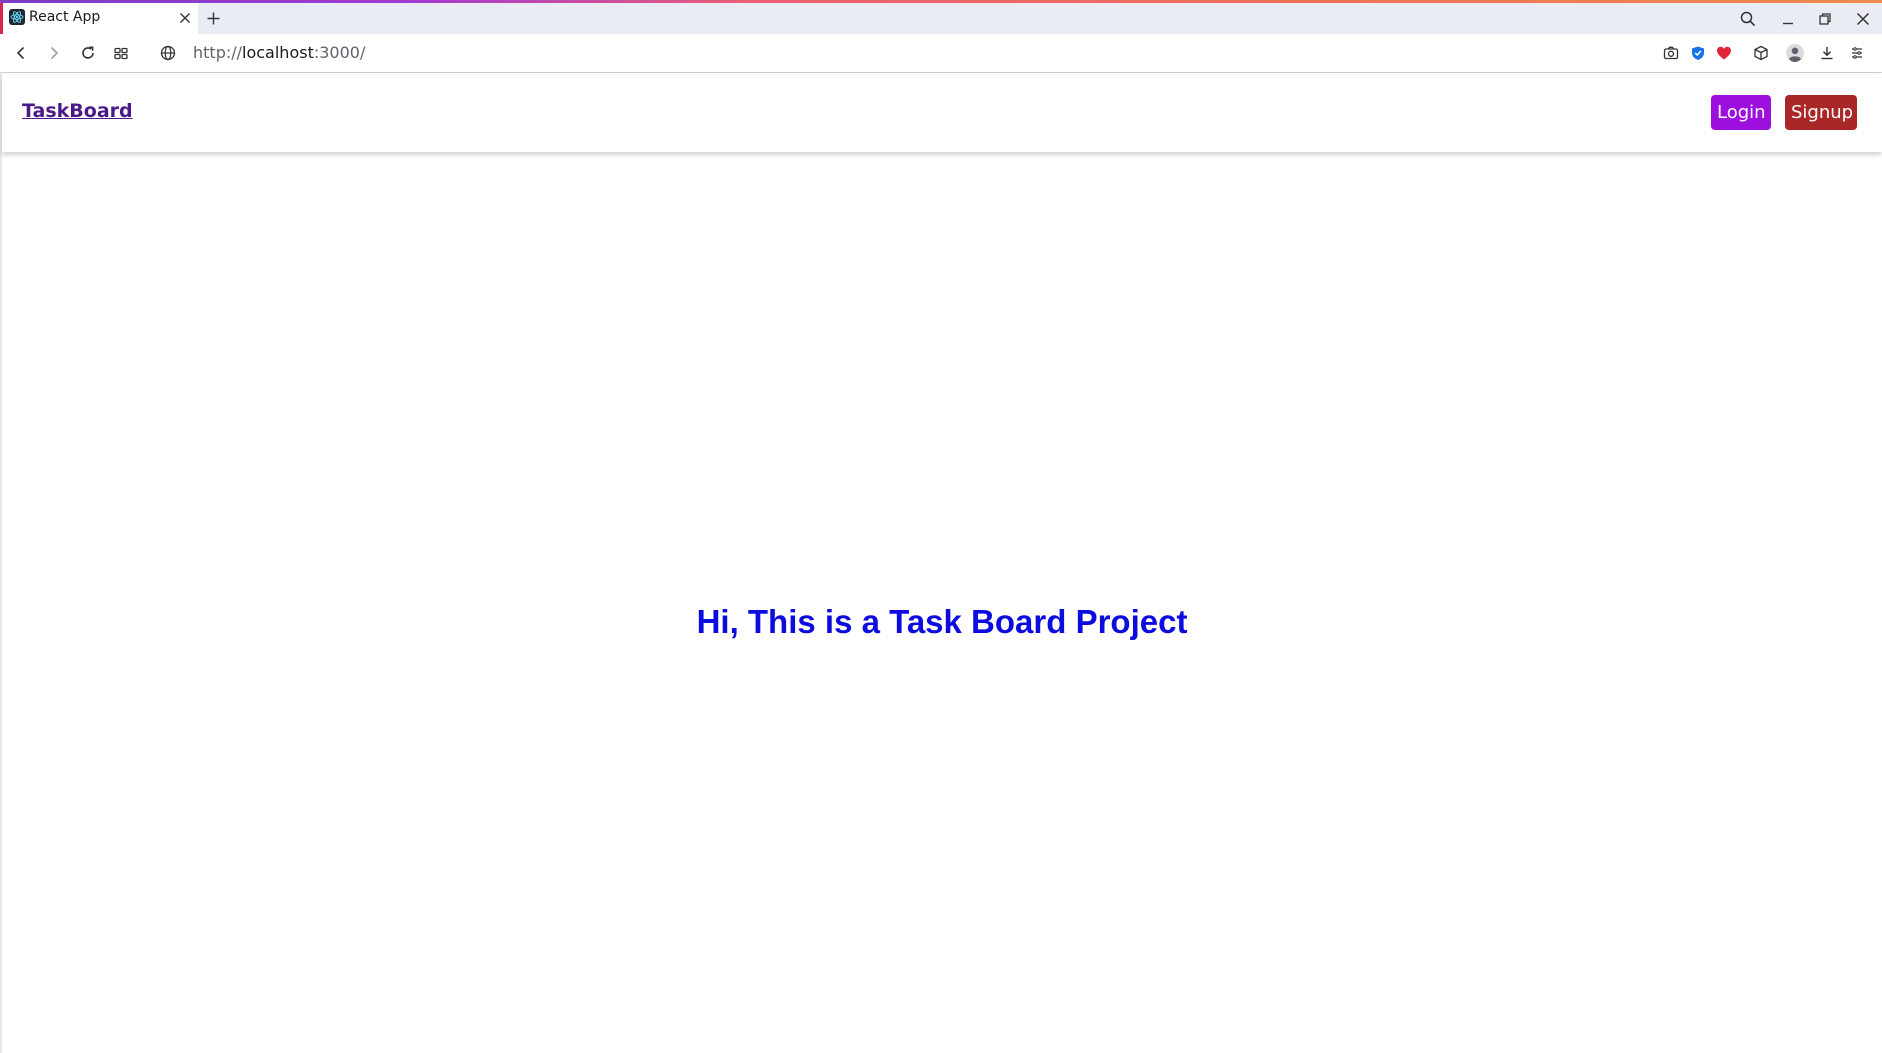  What do you see at coordinates (168, 53) in the screenshot?
I see `globe-icon` at bounding box center [168, 53].